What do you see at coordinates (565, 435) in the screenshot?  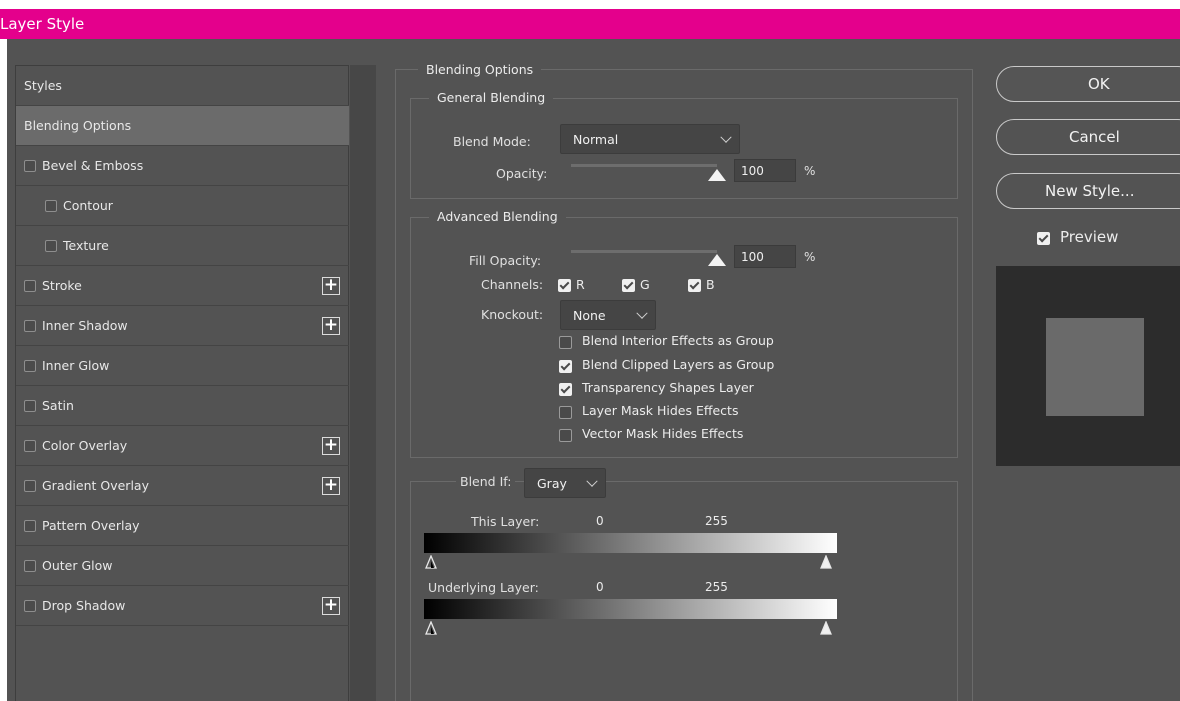 I see `vector-mask-hides-effects-checkbox` at bounding box center [565, 435].